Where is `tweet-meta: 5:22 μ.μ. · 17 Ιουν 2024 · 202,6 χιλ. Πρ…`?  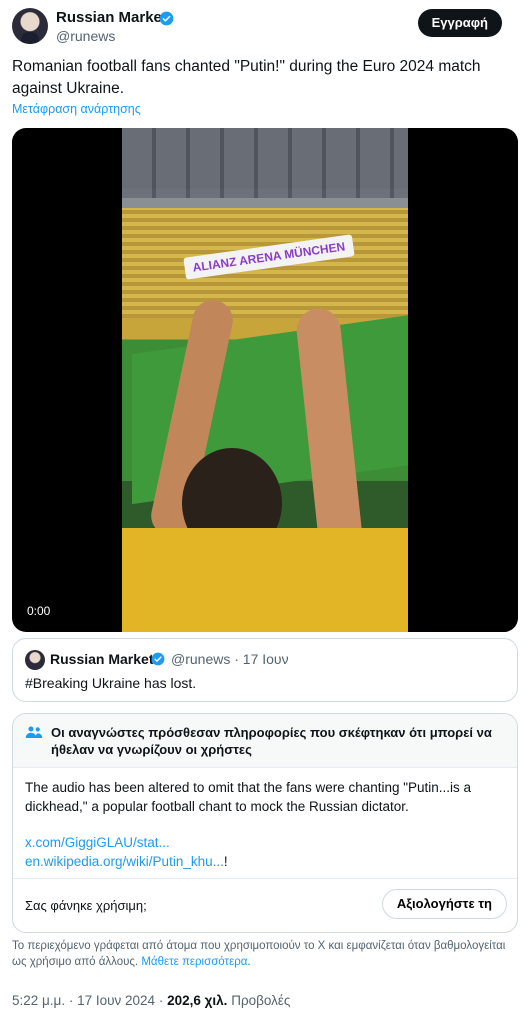
tweet-meta: 5:22 μ.μ. · 17 Ιουν 2024 · 202,6 χιλ. Πρ… is located at coordinates (151, 1000).